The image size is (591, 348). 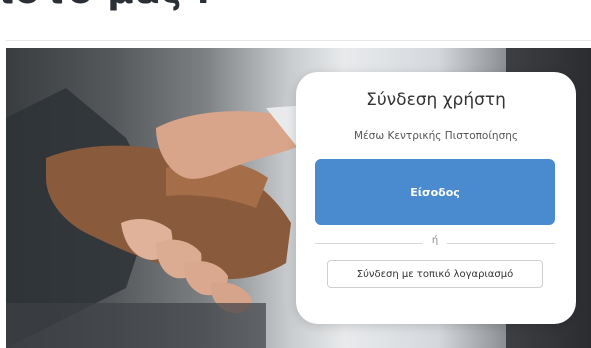 I want to click on or-label: ή, so click(x=435, y=240).